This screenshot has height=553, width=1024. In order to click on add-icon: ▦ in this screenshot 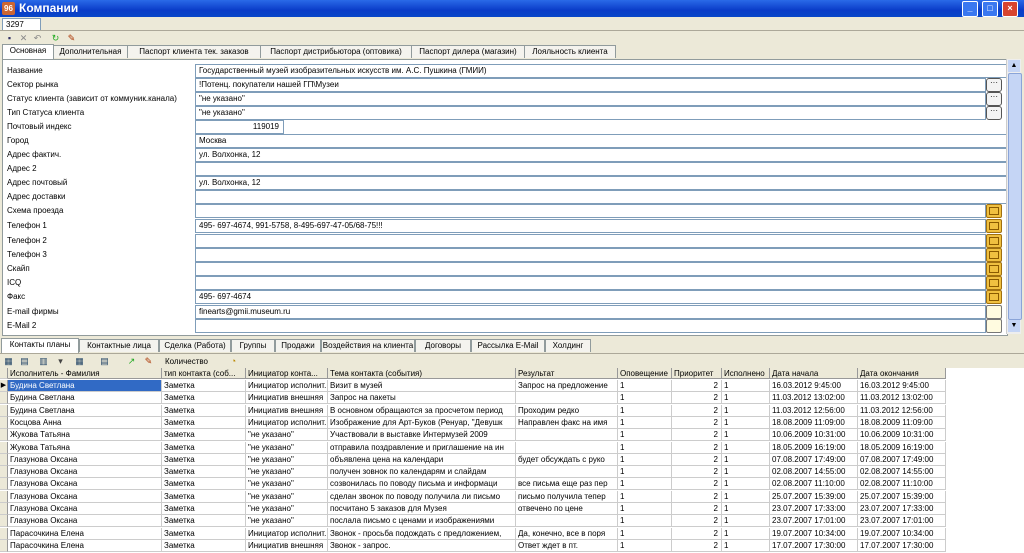, I will do `click(8, 361)`.